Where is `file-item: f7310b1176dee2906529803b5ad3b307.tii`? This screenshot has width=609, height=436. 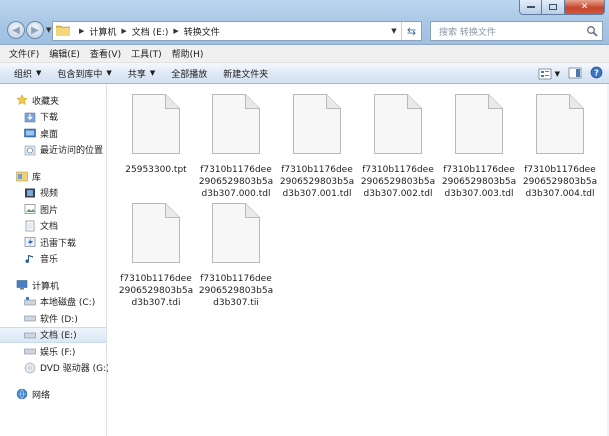
file-item: f7310b1176dee2906529803b5ad3b307.tii is located at coordinates (236, 255).